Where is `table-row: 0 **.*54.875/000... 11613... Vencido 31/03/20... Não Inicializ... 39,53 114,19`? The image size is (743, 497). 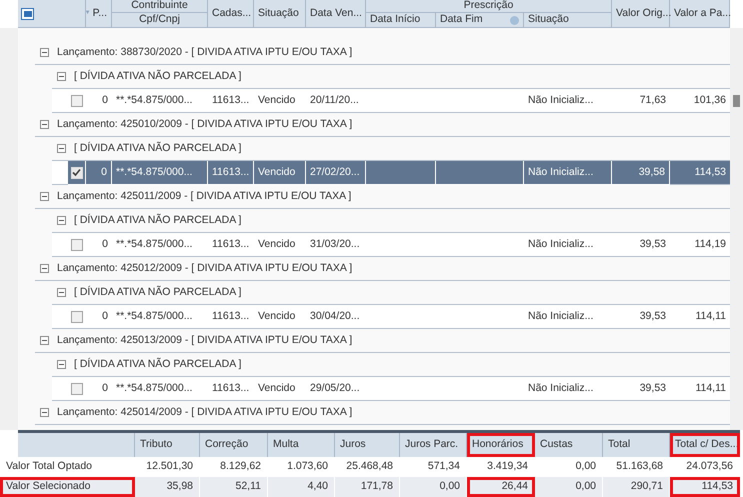 table-row: 0 **.*54.875/000... 11613... Vencido 31/03/20... Não Inicializ... 39,53 114,19 is located at coordinates (374, 245).